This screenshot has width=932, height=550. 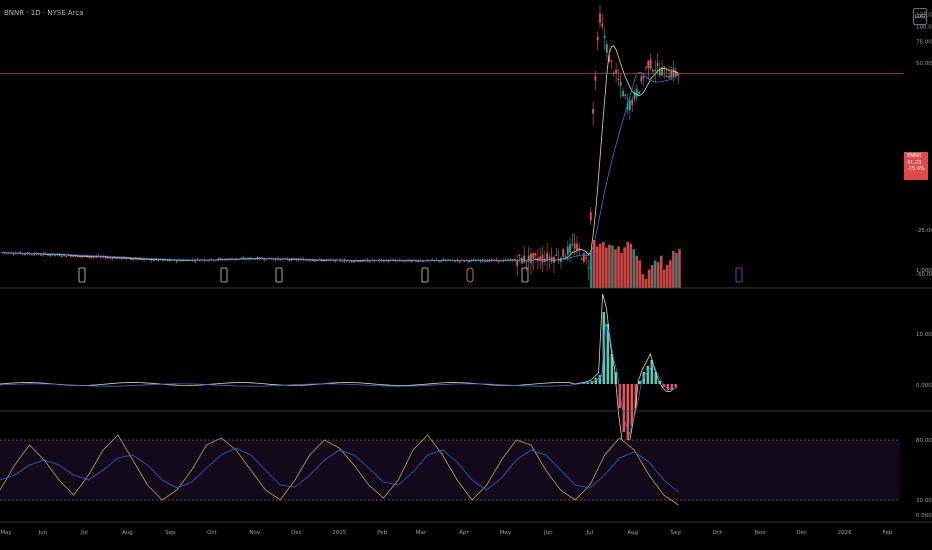 What do you see at coordinates (421, 533) in the screenshot?
I see `time-axis-tick: Mar` at bounding box center [421, 533].